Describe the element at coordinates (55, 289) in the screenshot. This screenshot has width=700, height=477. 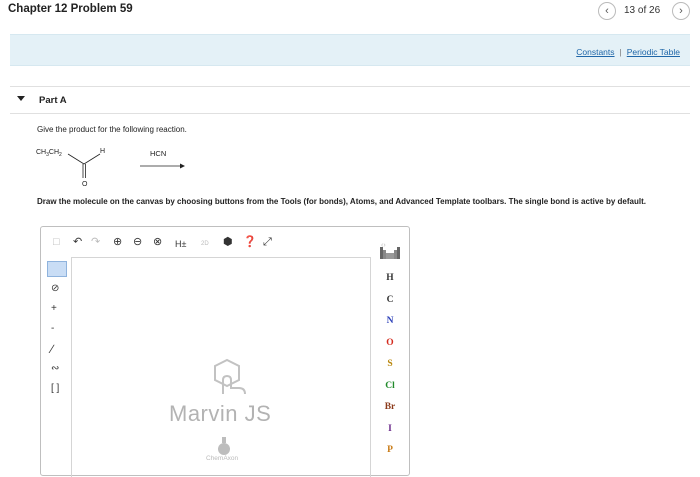
I see `eraser-icon: ⊘` at that location.